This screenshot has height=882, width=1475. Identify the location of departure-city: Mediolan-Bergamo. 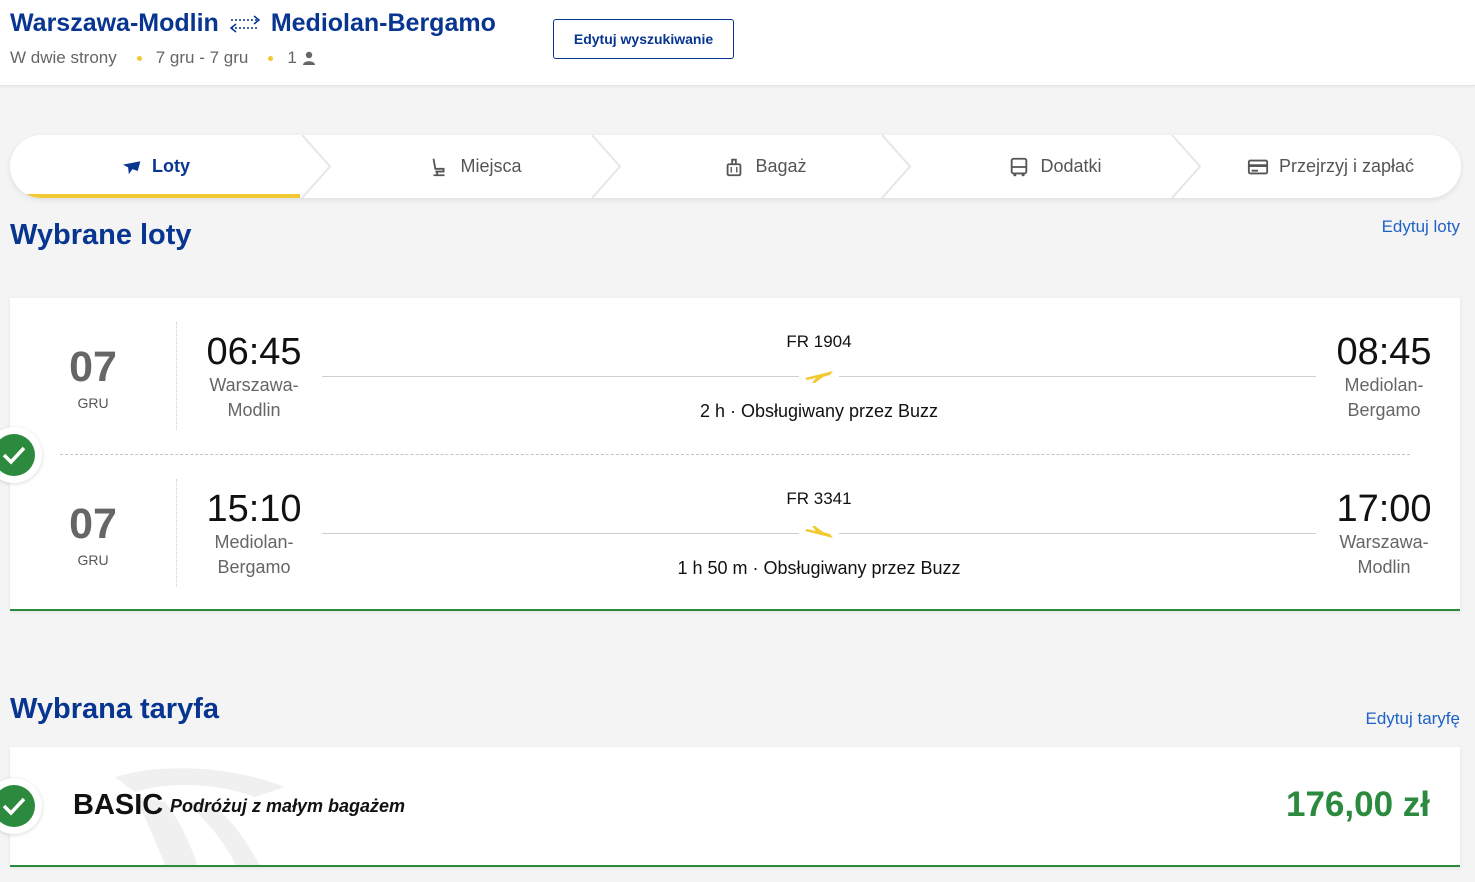
(254, 554).